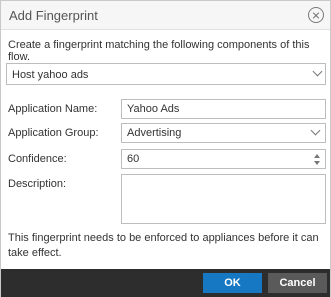 Image resolution: width=331 pixels, height=297 pixels. What do you see at coordinates (37, 159) in the screenshot?
I see `confidence-label: Confidence:` at bounding box center [37, 159].